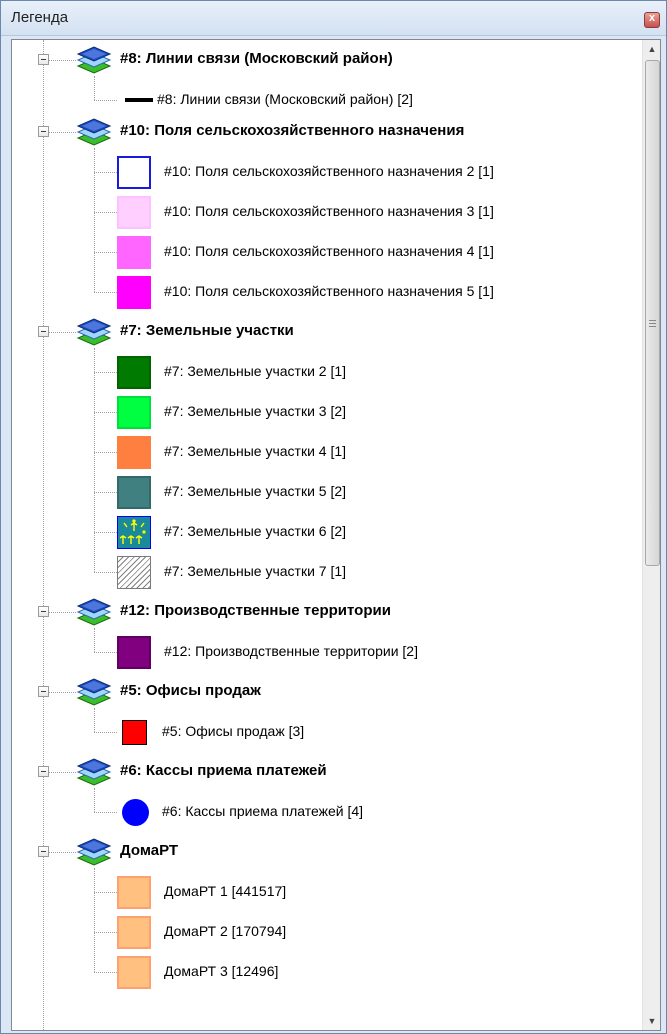 Image resolution: width=667 pixels, height=1034 pixels. What do you see at coordinates (652, 313) in the screenshot?
I see `scrollbar-thumb` at bounding box center [652, 313].